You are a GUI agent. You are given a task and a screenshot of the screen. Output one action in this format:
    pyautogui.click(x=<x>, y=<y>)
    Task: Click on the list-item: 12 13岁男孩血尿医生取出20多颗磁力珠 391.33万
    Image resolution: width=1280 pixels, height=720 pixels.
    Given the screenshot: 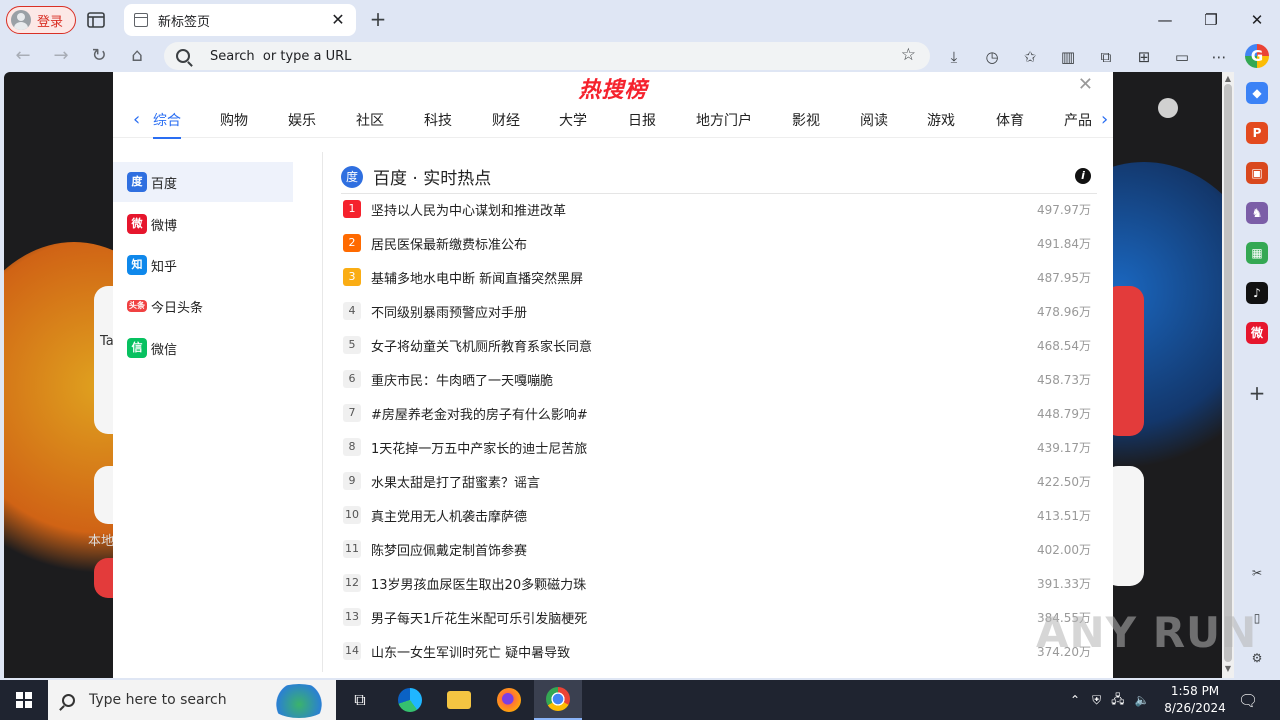 What is the action you would take?
    pyautogui.click(x=719, y=583)
    